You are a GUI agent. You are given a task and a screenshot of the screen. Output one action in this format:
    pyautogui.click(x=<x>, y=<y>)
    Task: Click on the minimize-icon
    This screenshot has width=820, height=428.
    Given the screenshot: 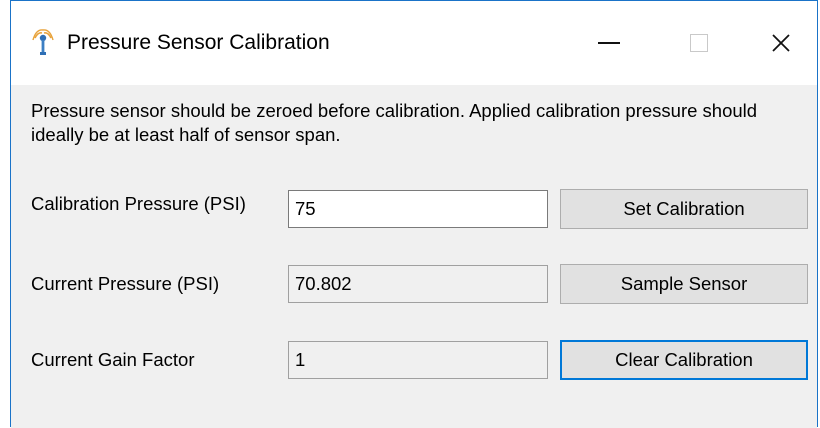 What is the action you would take?
    pyautogui.click(x=609, y=43)
    